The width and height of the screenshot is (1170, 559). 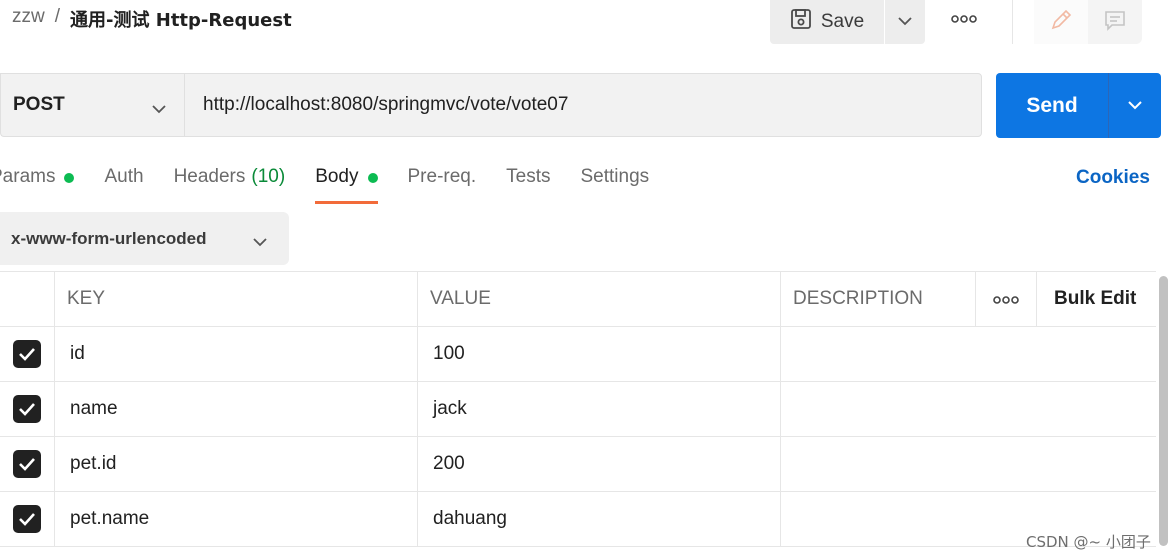 What do you see at coordinates (599, 519) in the screenshot?
I see `value-cell: dahuang` at bounding box center [599, 519].